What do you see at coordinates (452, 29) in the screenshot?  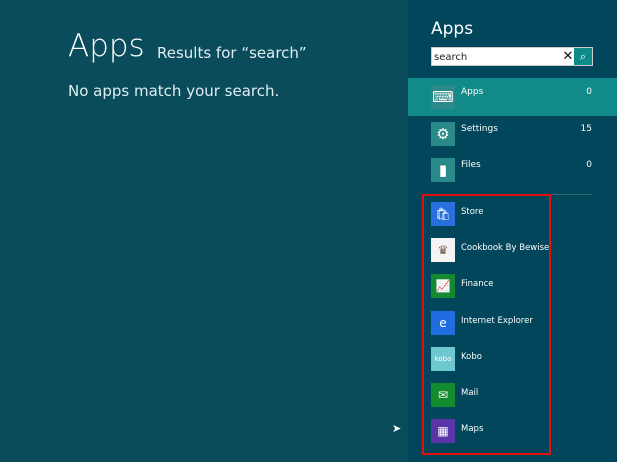 I see `search-pane-title: Apps` at bounding box center [452, 29].